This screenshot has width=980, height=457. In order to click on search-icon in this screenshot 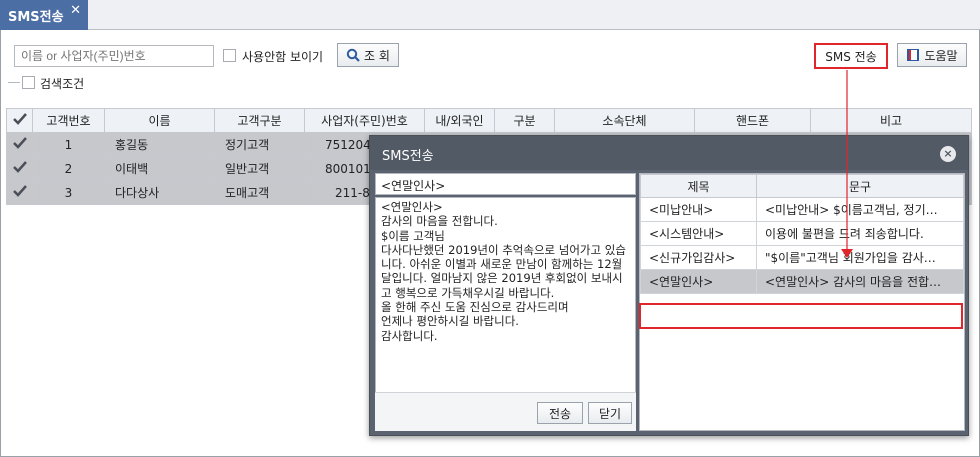, I will do `click(353, 55)`.